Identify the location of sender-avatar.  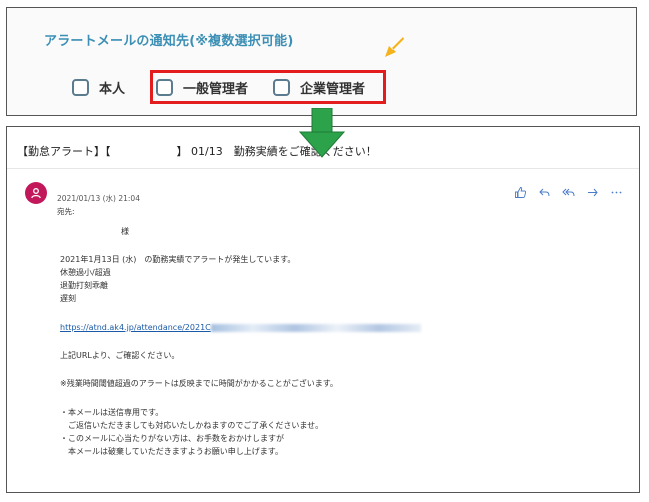
(36, 193).